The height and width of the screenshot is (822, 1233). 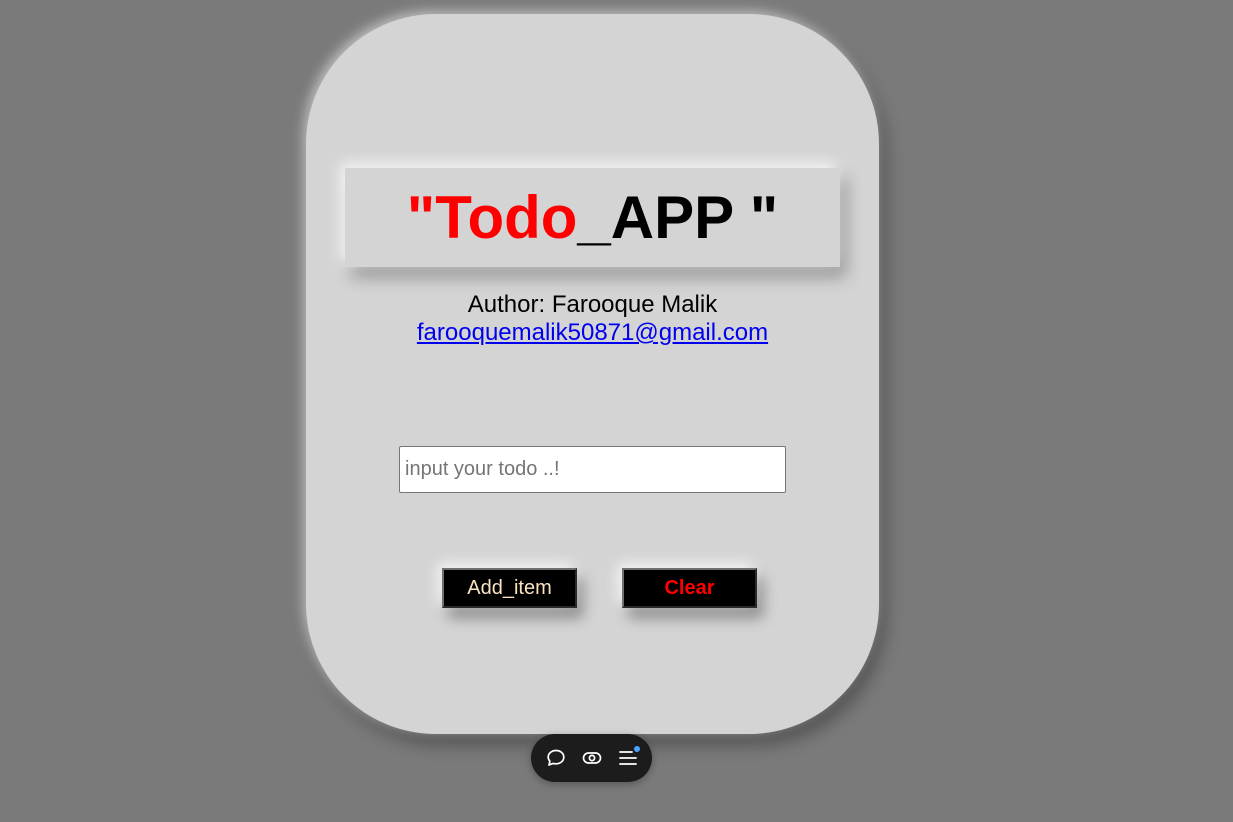 I want to click on email-link: farooquemalik50871@gmail.com, so click(x=592, y=332).